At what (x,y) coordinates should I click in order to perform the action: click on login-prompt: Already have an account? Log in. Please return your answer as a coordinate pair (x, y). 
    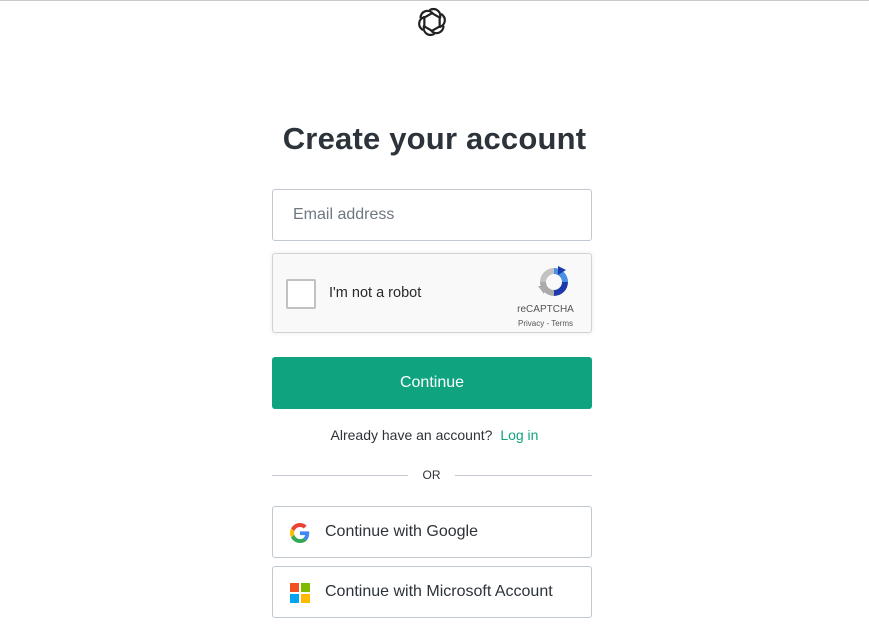
    Looking at the image, I should click on (434, 435).